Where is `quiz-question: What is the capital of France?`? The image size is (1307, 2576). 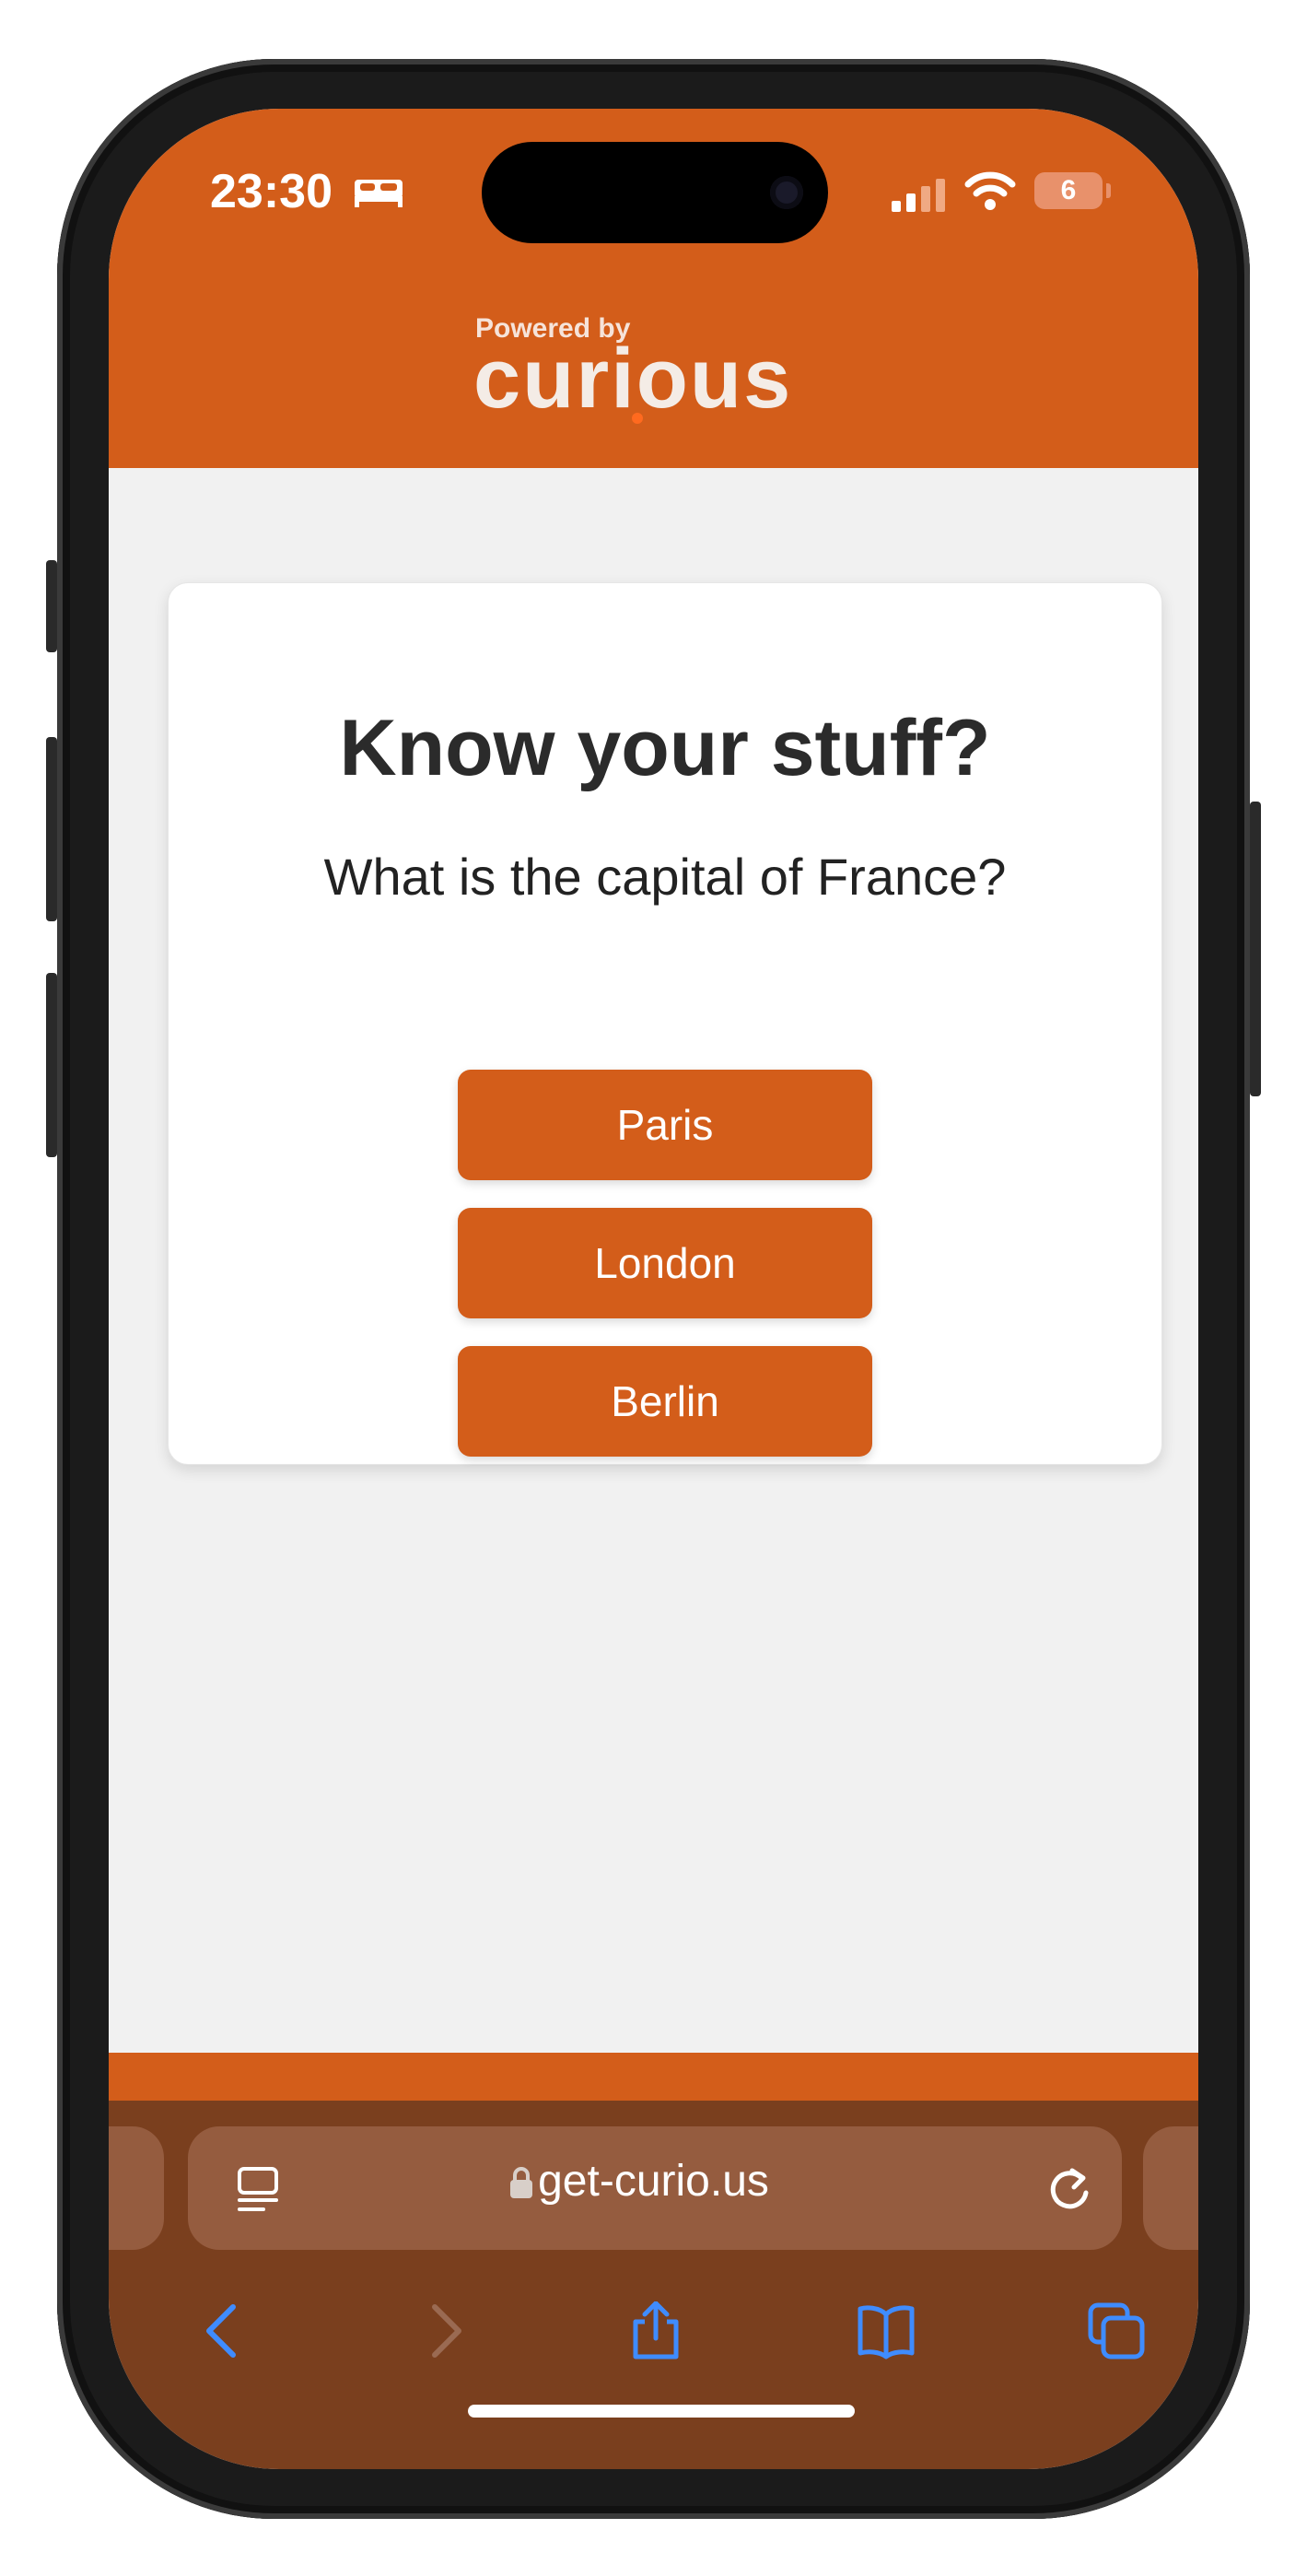 quiz-question: What is the capital of France? is located at coordinates (665, 877).